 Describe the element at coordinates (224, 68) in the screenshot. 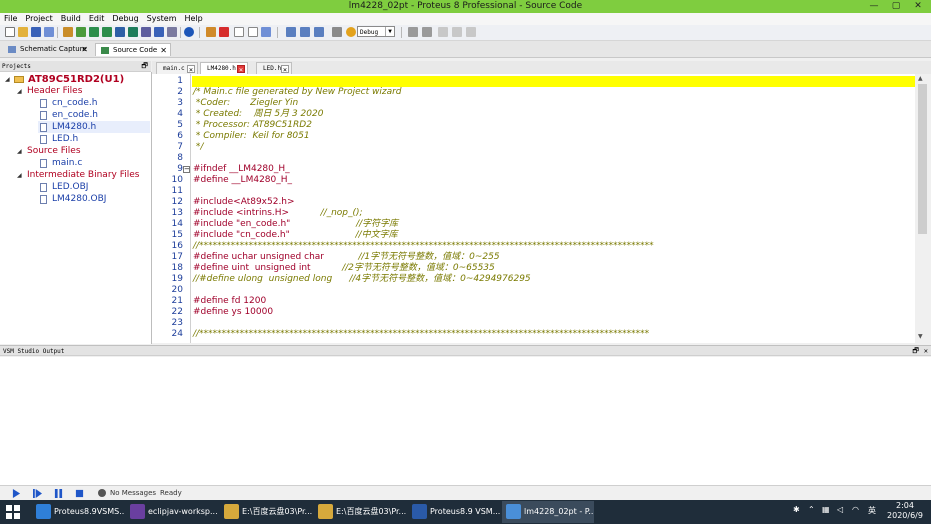

I see `editor-tab-lm4280-h: LM4280.h ×` at that location.